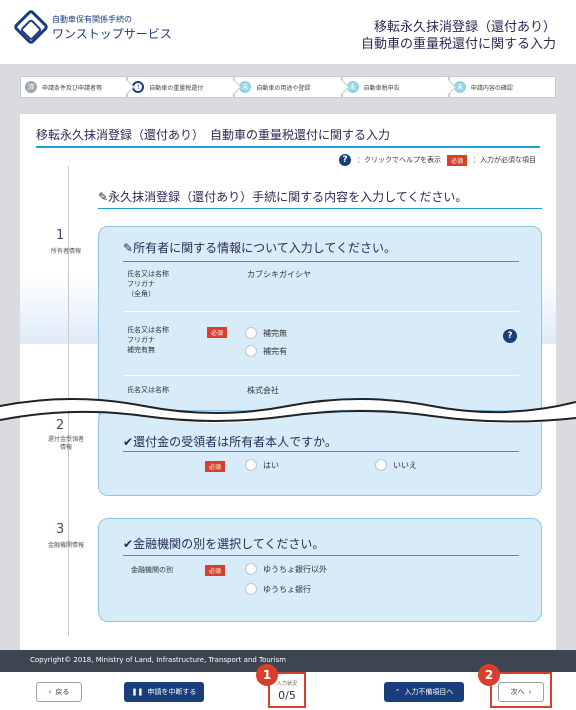  Describe the element at coordinates (262, 465) in the screenshot. I see `radio-yes: はい` at that location.